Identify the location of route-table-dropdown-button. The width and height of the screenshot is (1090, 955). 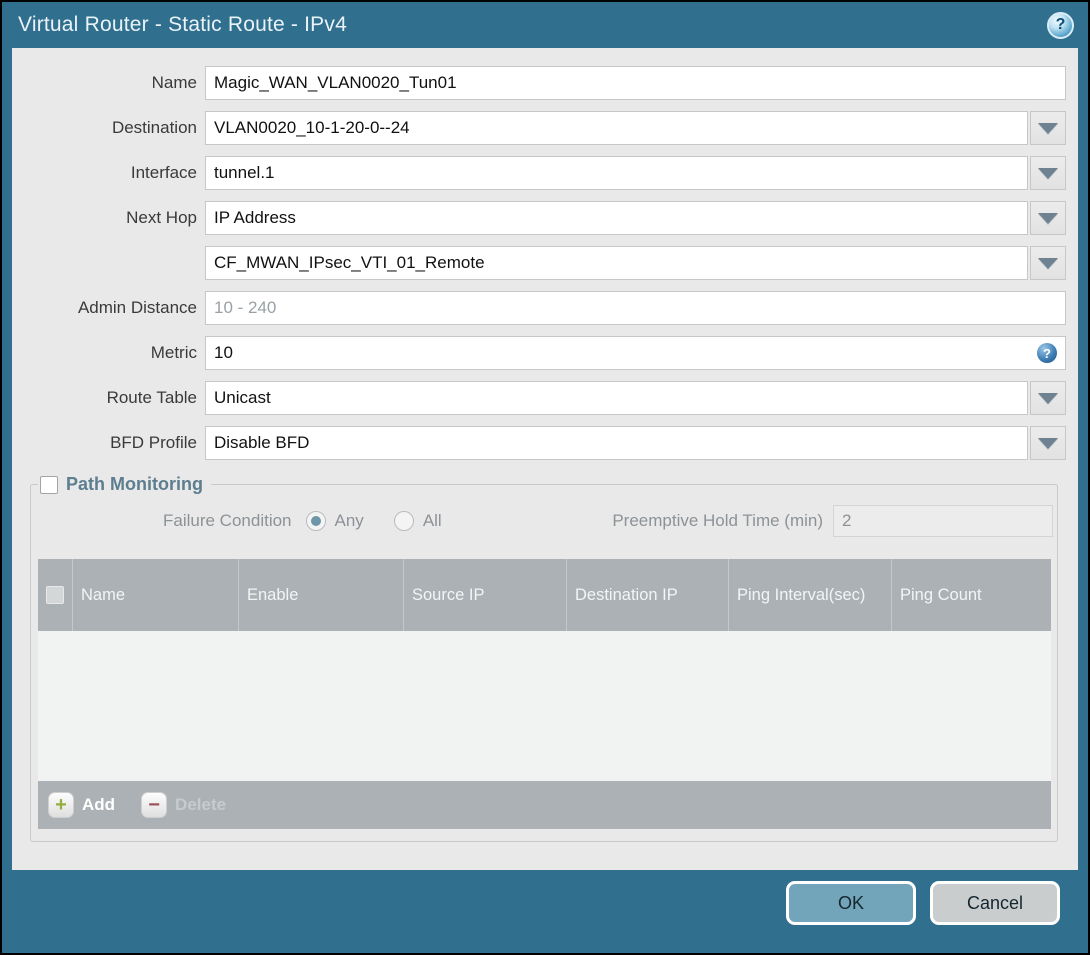
(1048, 398).